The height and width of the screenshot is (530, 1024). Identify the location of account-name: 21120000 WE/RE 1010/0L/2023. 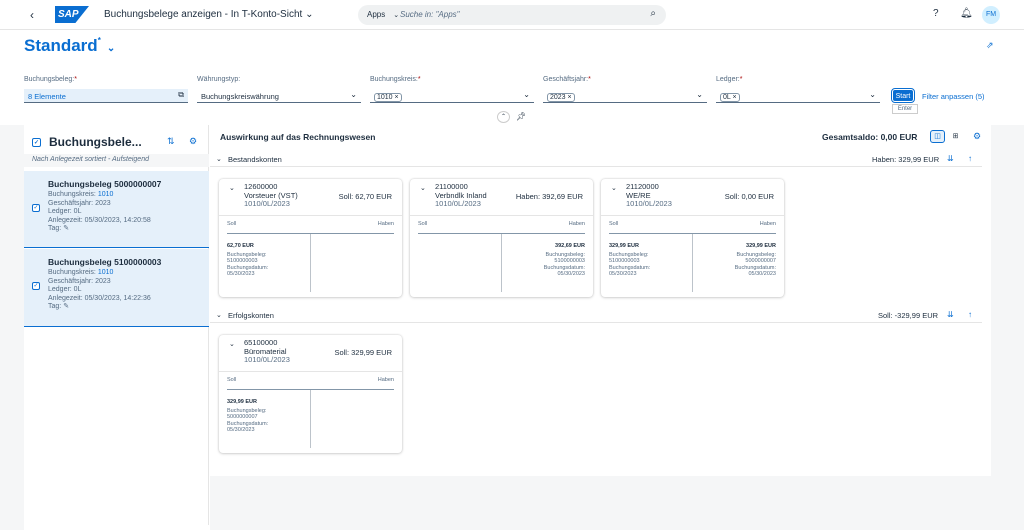
(649, 195).